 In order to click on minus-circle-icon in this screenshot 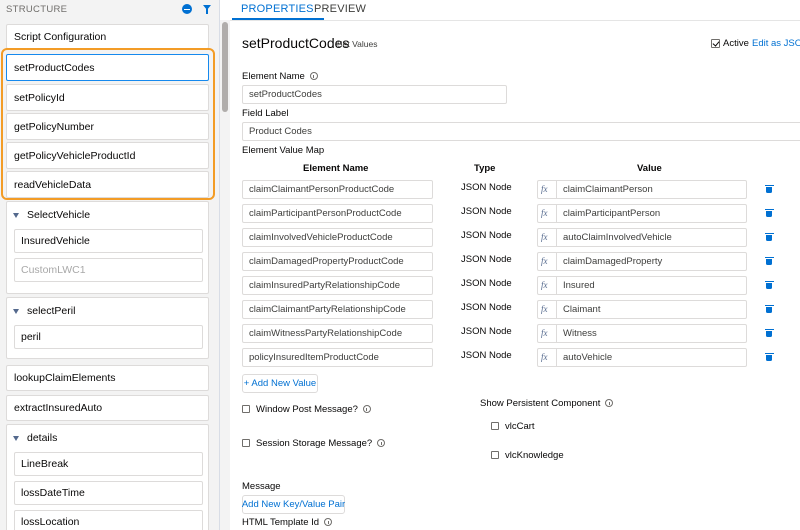, I will do `click(187, 9)`.